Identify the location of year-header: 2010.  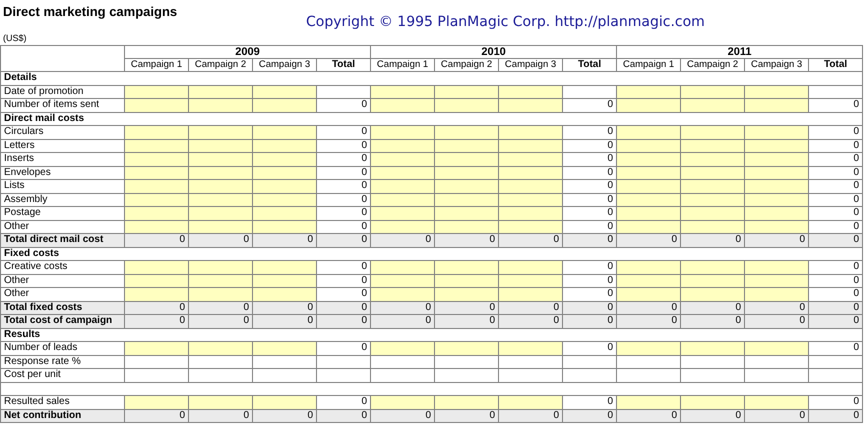
(493, 52).